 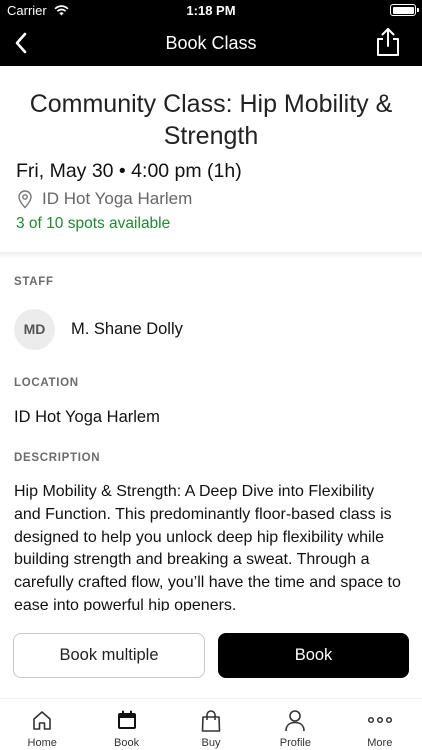 I want to click on tab-buy-label: Buy, so click(x=211, y=743).